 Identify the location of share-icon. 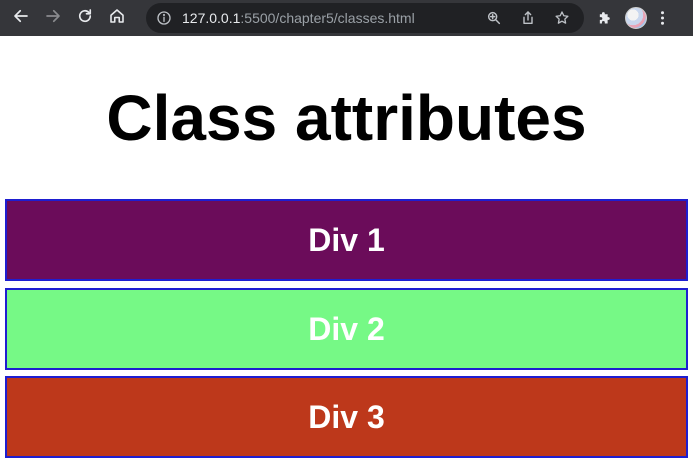
(528, 18).